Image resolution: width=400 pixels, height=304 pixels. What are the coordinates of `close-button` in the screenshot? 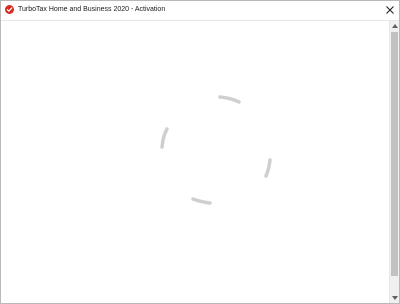 It's located at (390, 10).